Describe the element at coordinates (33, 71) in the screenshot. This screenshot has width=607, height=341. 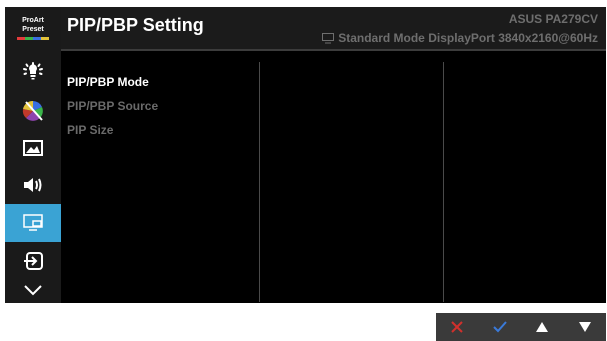
I see `brightness-icon` at that location.